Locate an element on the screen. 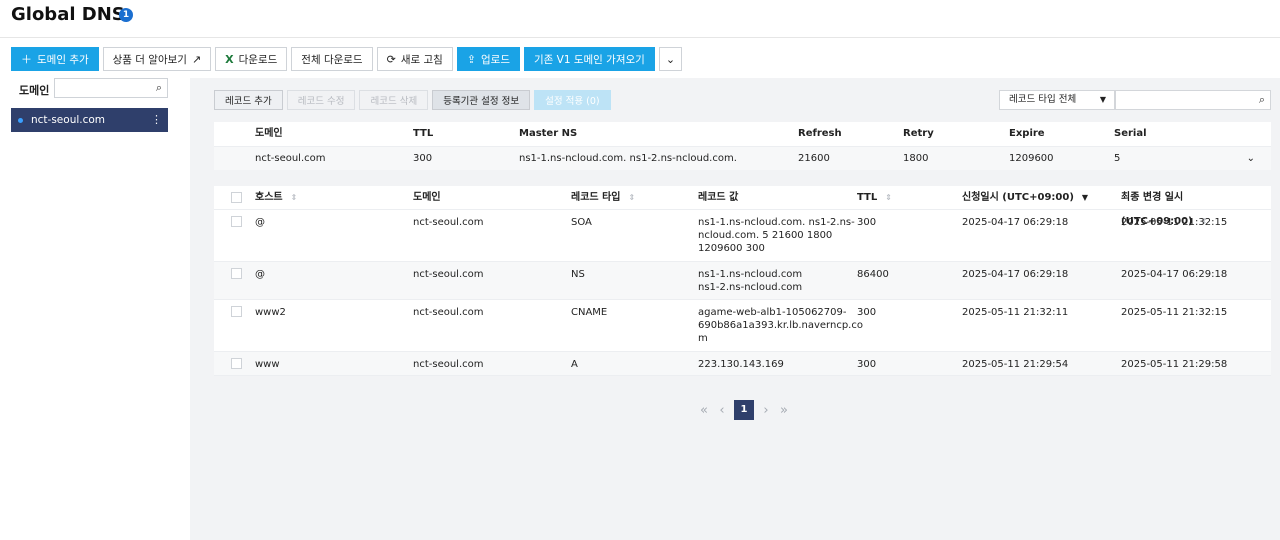 This screenshot has height=540, width=1280. learn-more-button: 상품 더 알아보기 ↗ is located at coordinates (157, 59).